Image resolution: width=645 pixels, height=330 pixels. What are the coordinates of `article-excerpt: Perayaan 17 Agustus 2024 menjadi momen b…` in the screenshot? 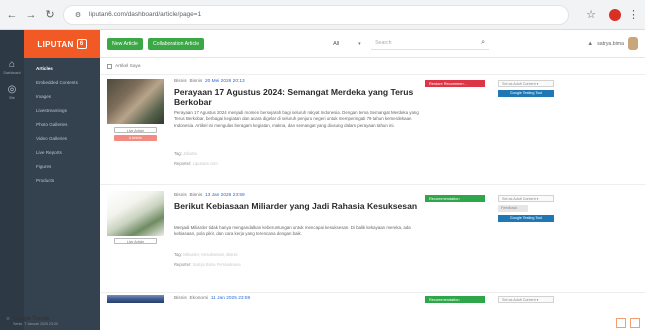 It's located at (296, 119).